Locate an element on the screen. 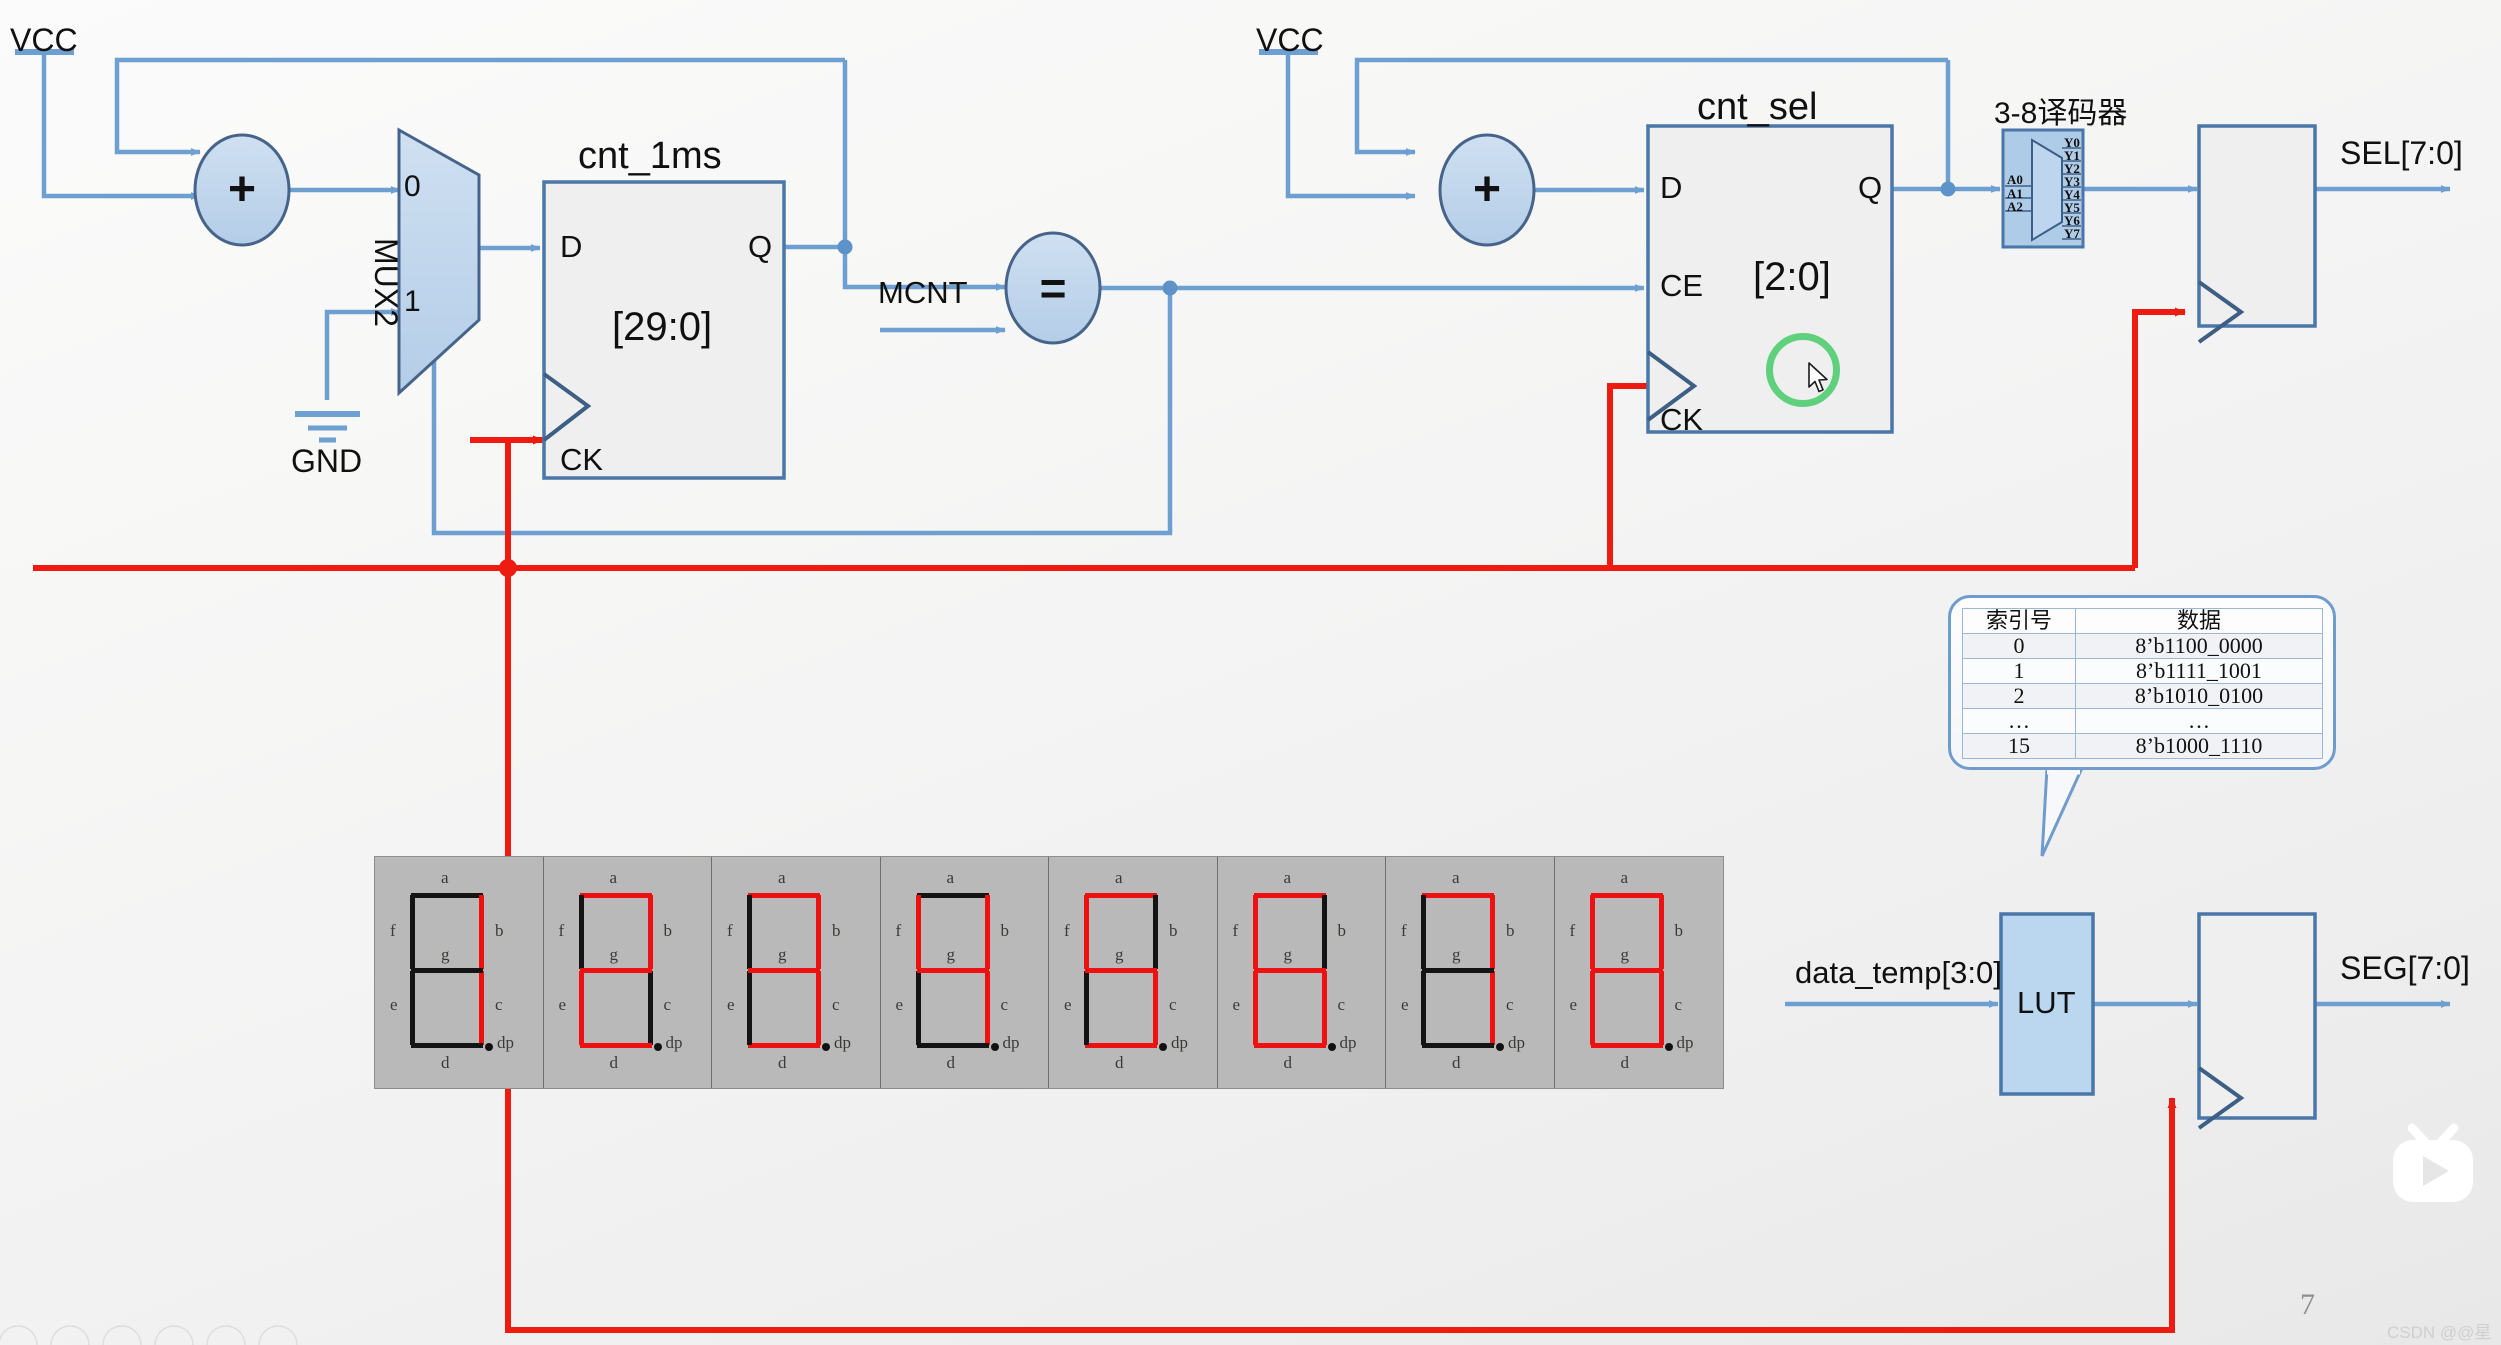 This screenshot has width=2501, height=1345. cnt-sel-d-pin: D is located at coordinates (1671, 187).